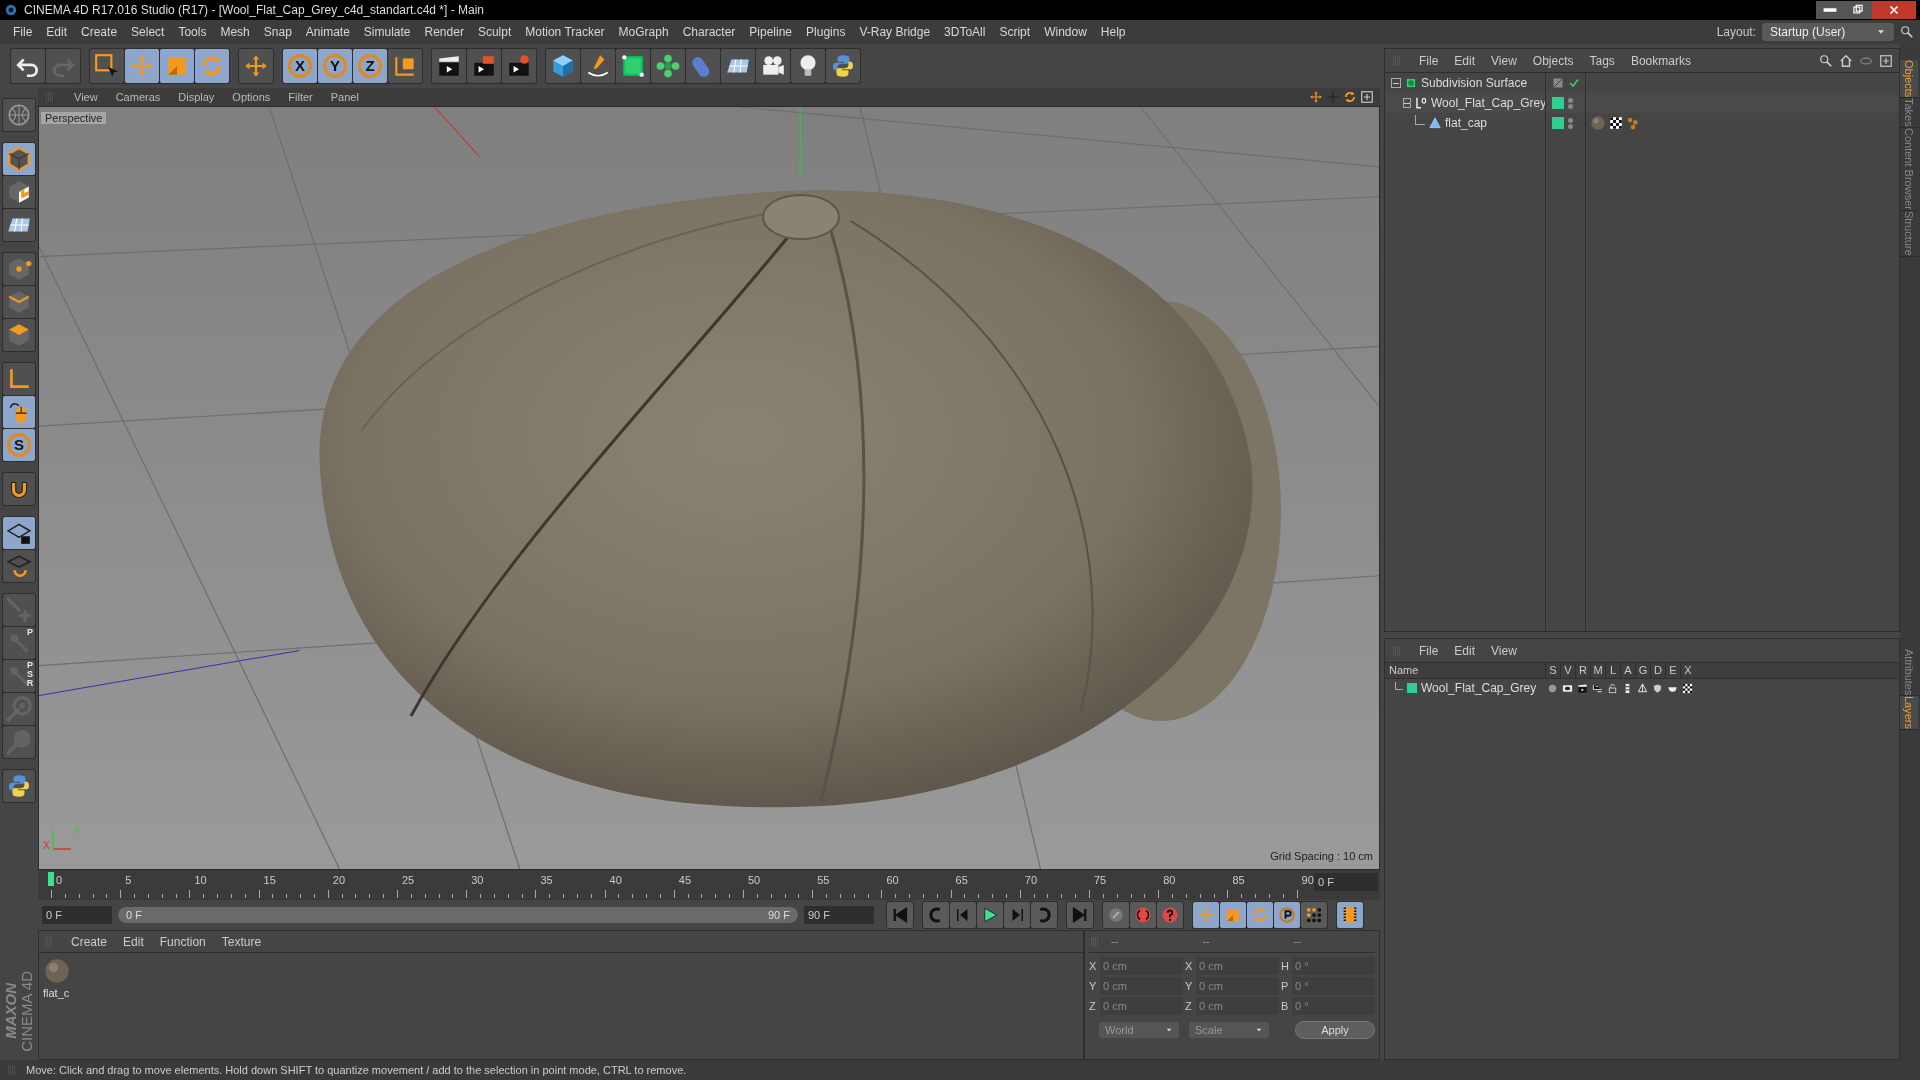  I want to click on menu-item: Function, so click(182, 941).